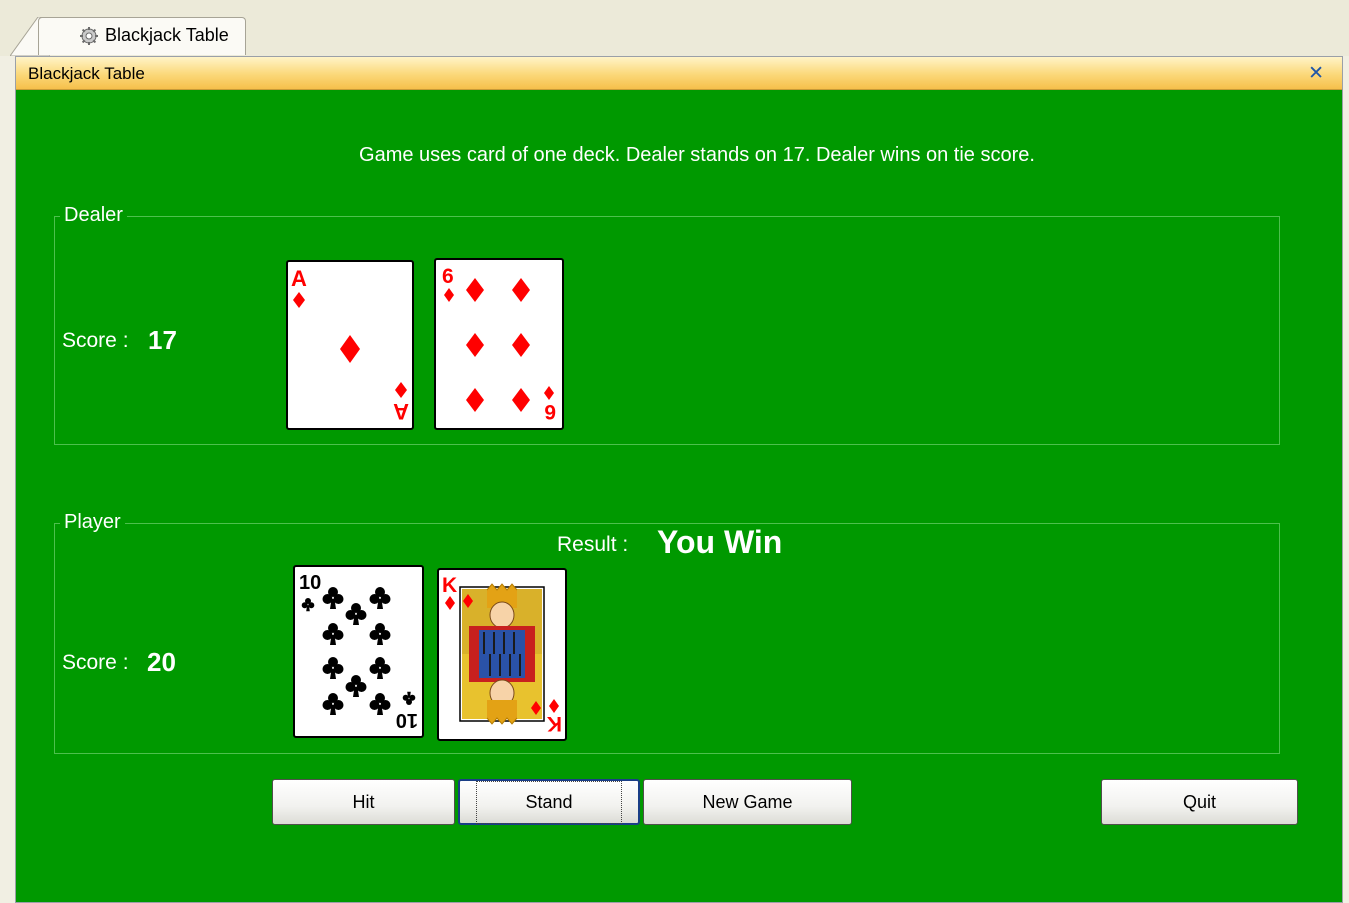  What do you see at coordinates (161, 662) in the screenshot?
I see `player-score-value: 20` at bounding box center [161, 662].